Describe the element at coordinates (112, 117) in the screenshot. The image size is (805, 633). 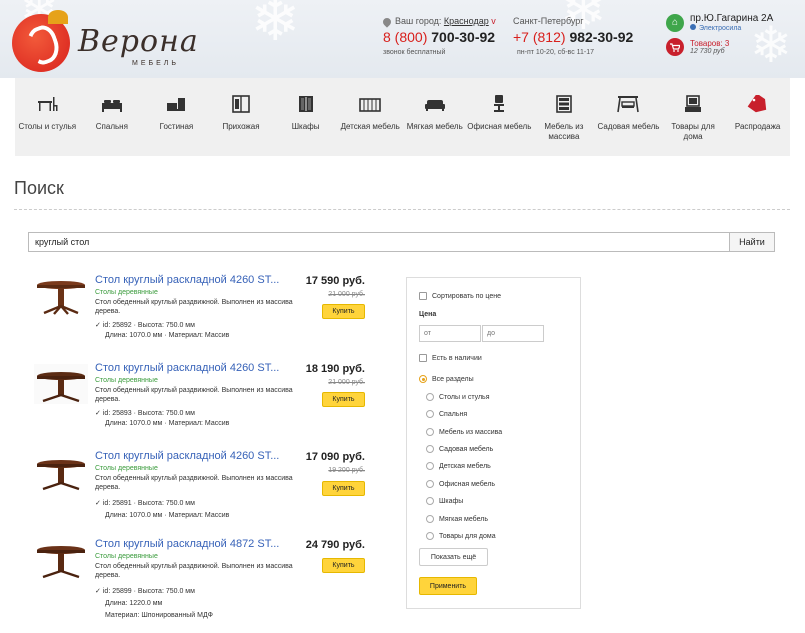
I see `nav-item-bedroom: Спальня` at that location.